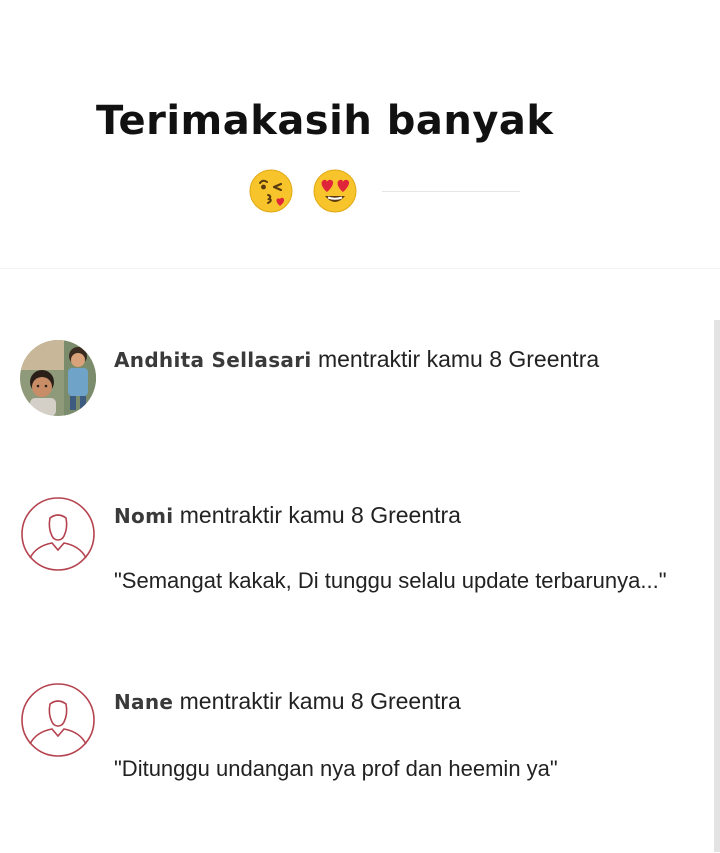  Describe the element at coordinates (271, 191) in the screenshot. I see `face-blowing-kiss-icon` at that location.